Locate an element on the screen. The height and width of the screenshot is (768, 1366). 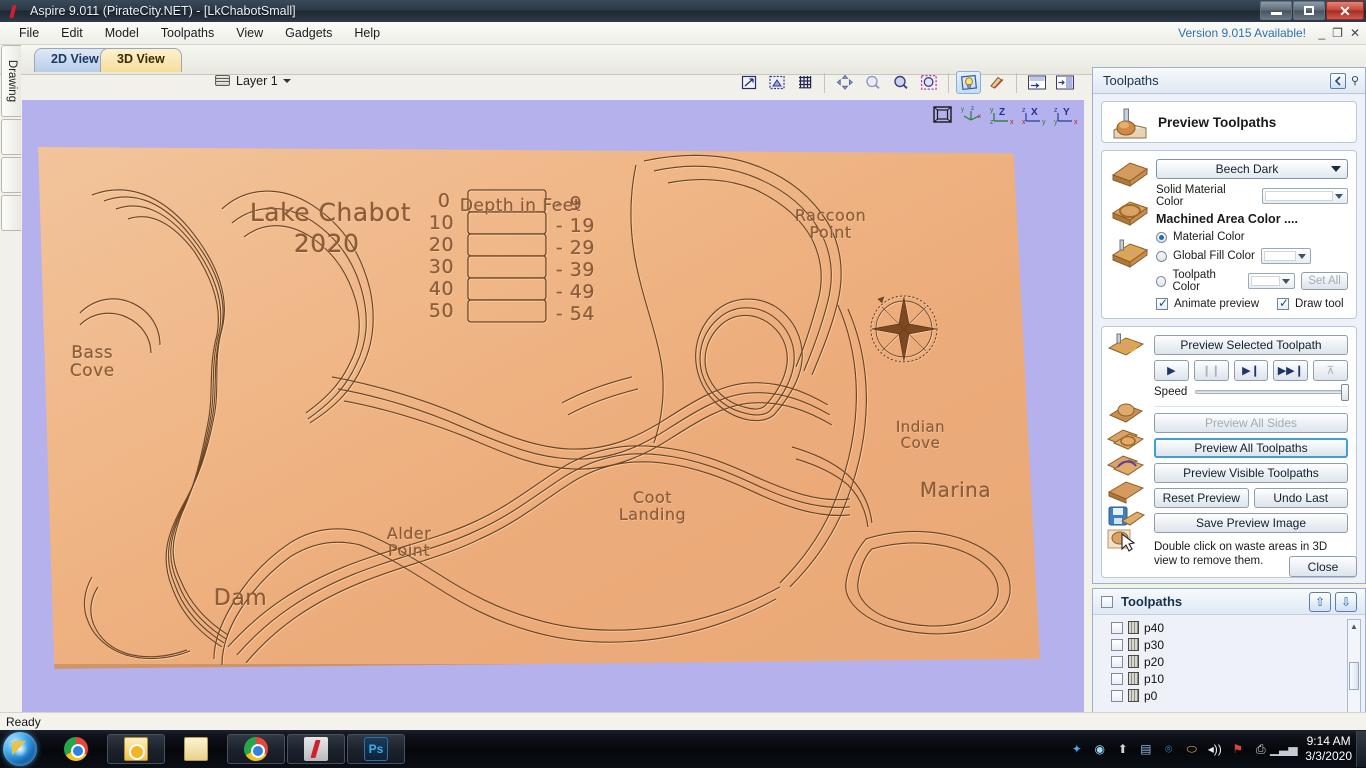
menu-view: View is located at coordinates (249, 33).